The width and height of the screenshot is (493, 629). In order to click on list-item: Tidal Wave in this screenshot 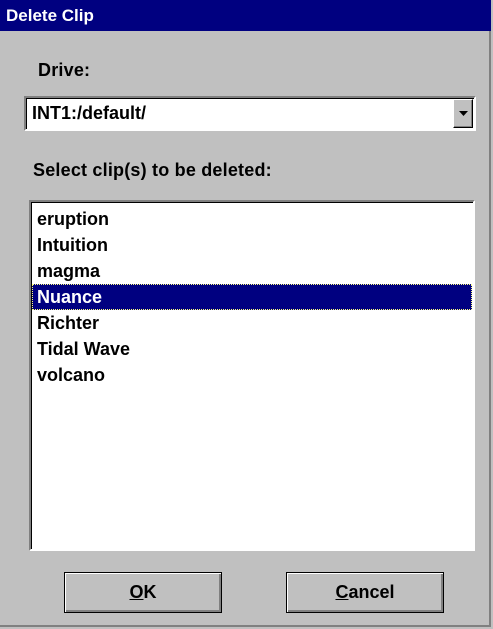, I will do `click(252, 349)`.